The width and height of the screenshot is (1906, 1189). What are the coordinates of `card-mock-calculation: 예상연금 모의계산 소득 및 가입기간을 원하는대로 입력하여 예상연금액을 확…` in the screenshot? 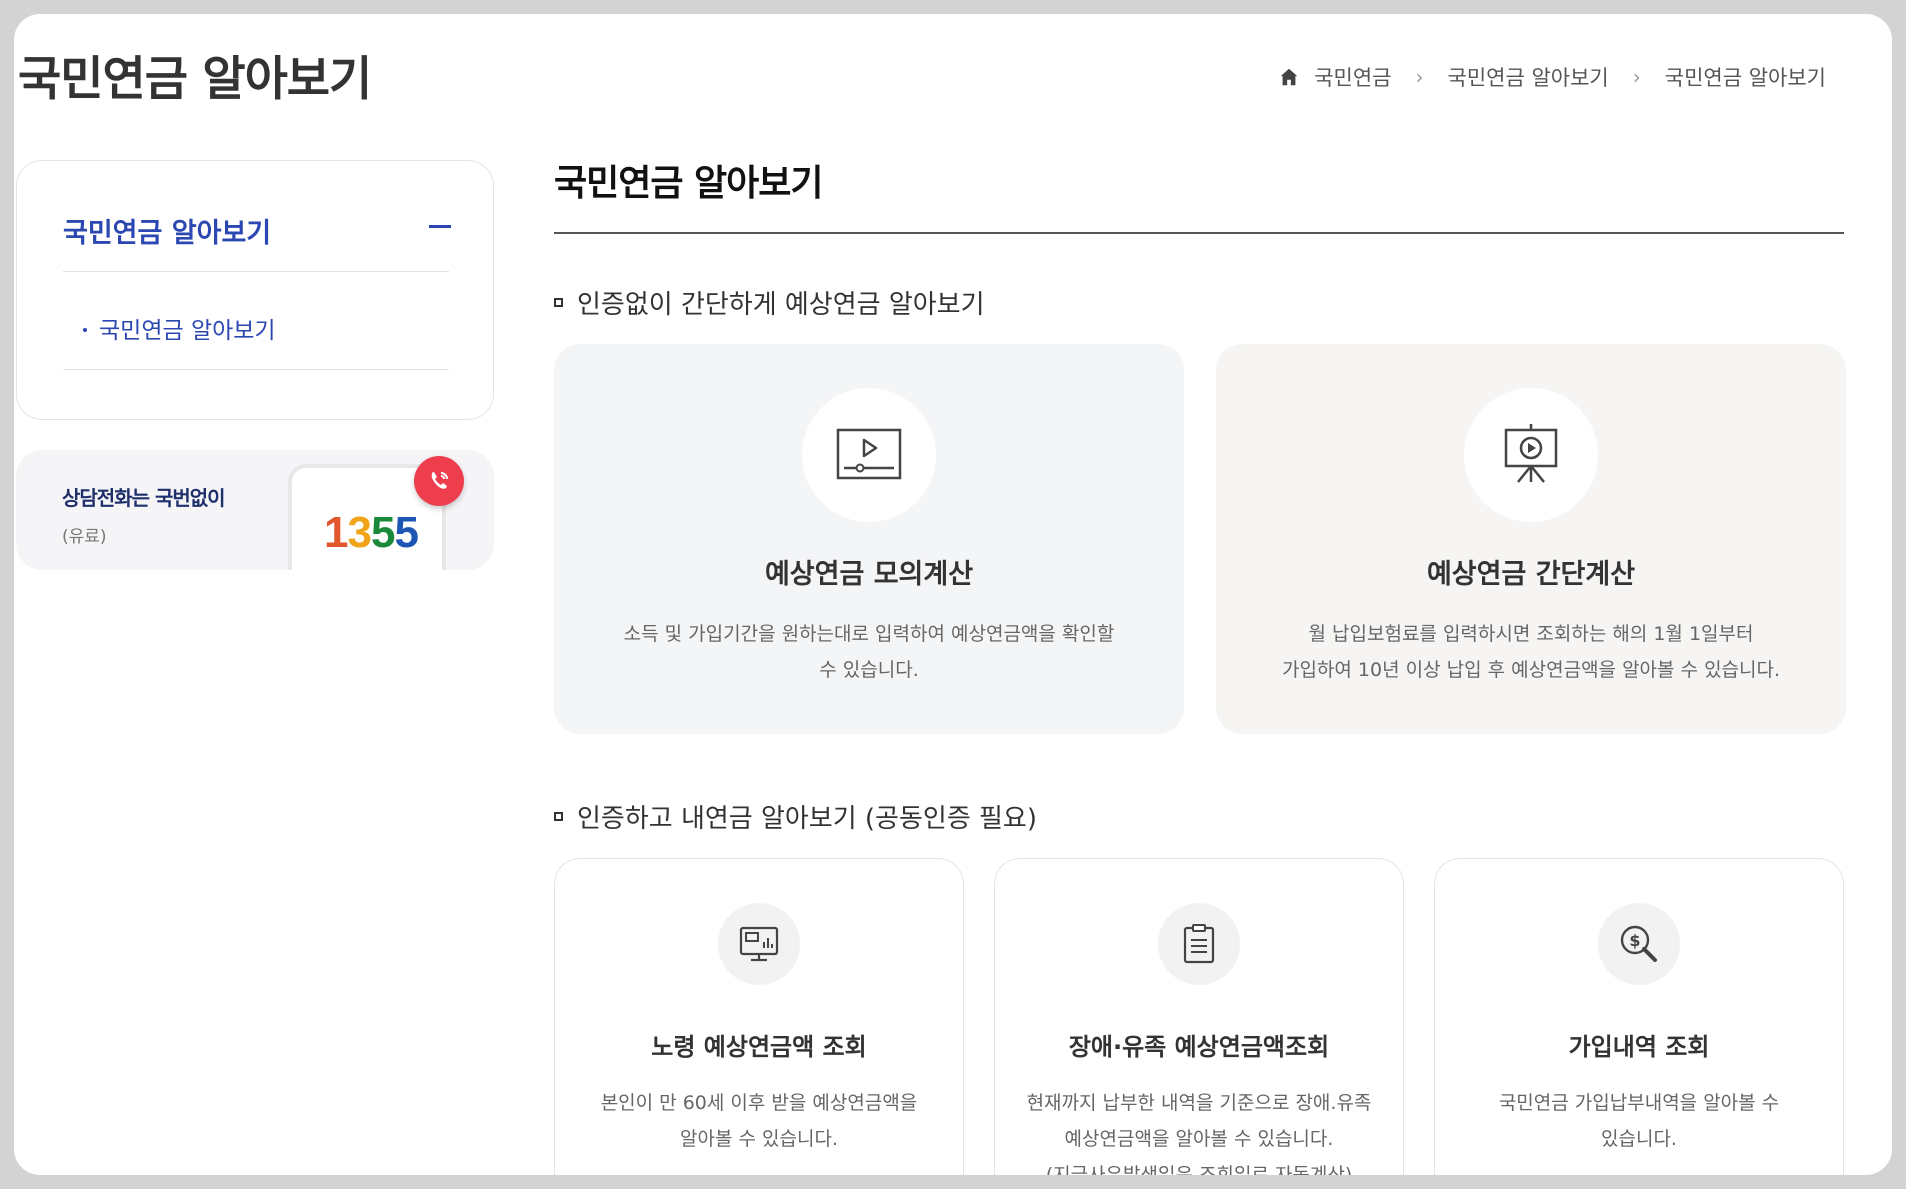 It's located at (869, 539).